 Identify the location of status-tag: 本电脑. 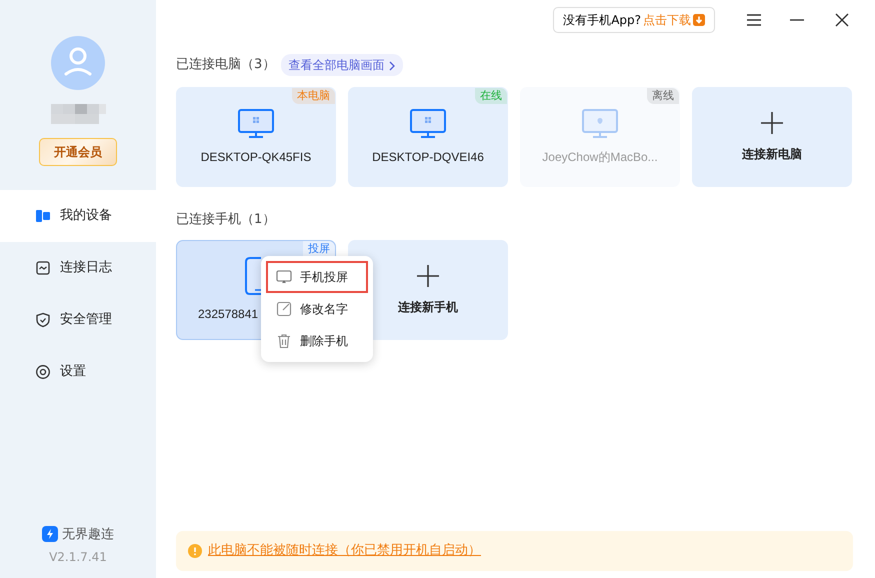
(313, 96).